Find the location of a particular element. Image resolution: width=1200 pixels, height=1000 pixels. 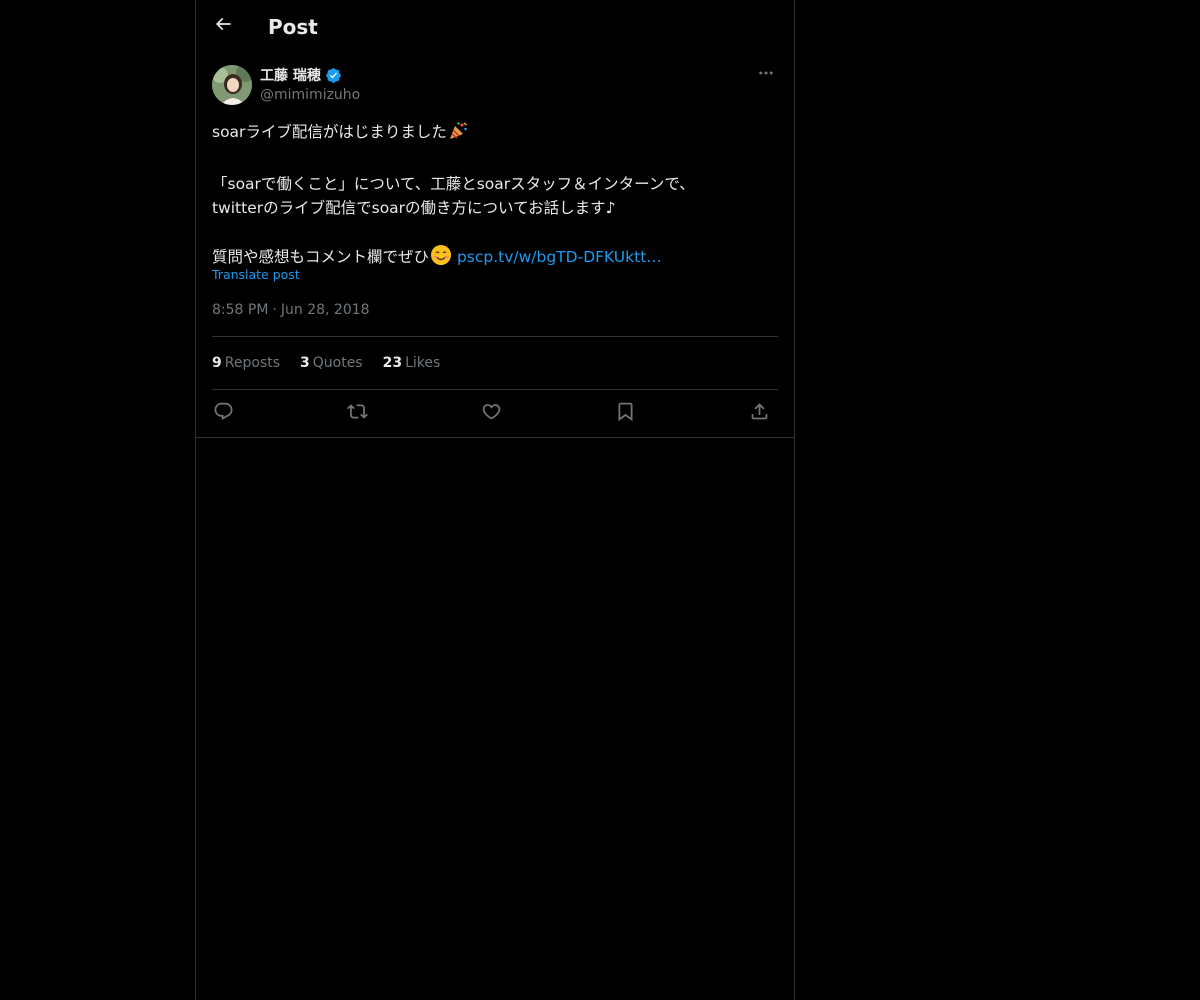

quotes-count: 3 is located at coordinates (305, 363).